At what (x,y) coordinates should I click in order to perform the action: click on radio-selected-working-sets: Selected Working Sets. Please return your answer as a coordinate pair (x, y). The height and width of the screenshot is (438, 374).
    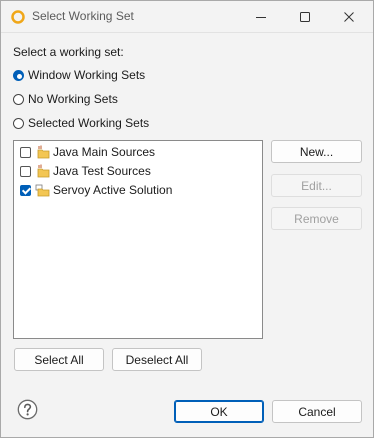
    Looking at the image, I should click on (81, 123).